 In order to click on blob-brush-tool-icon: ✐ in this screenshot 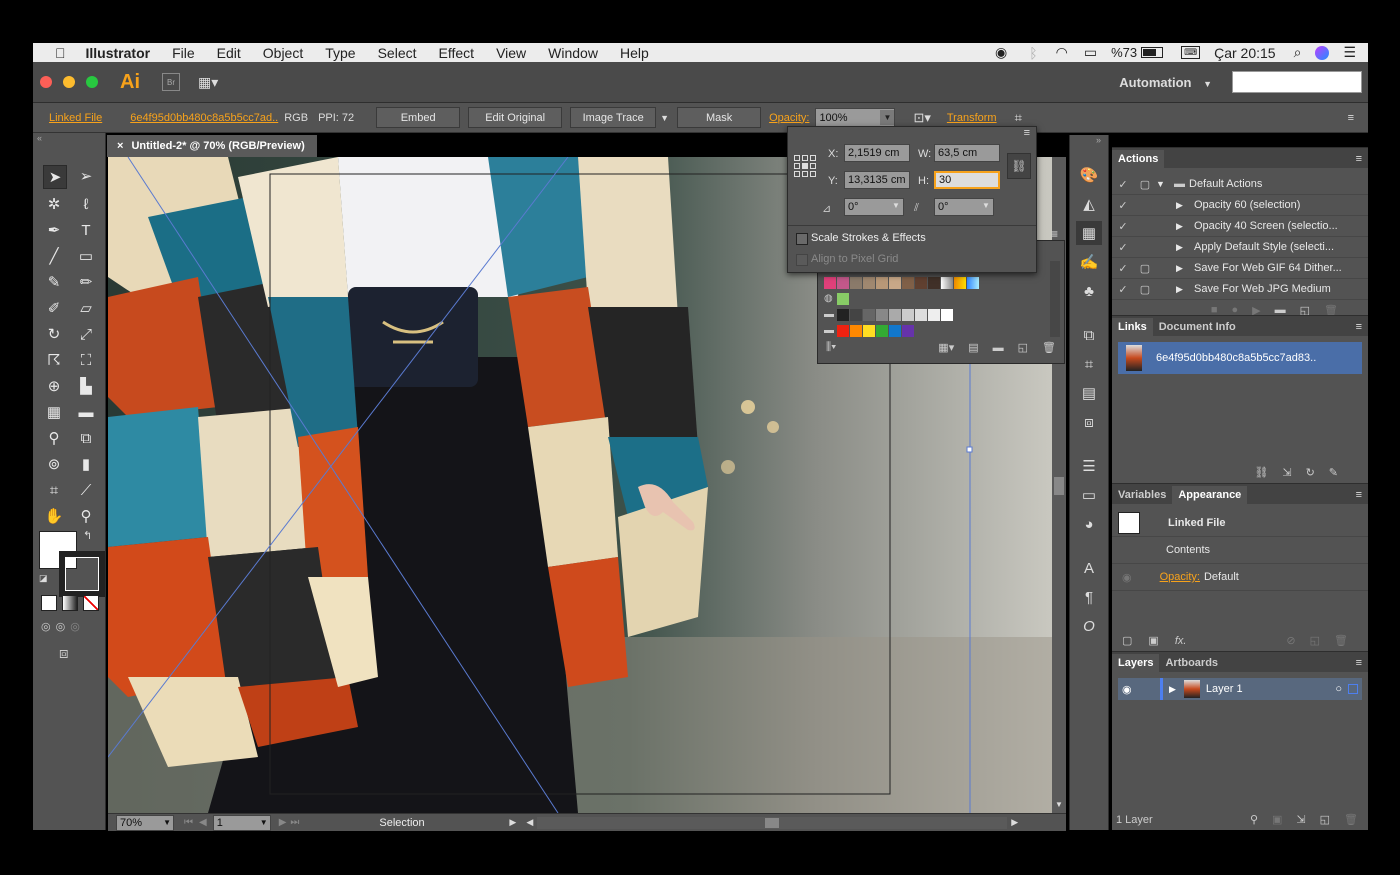, I will do `click(54, 308)`.